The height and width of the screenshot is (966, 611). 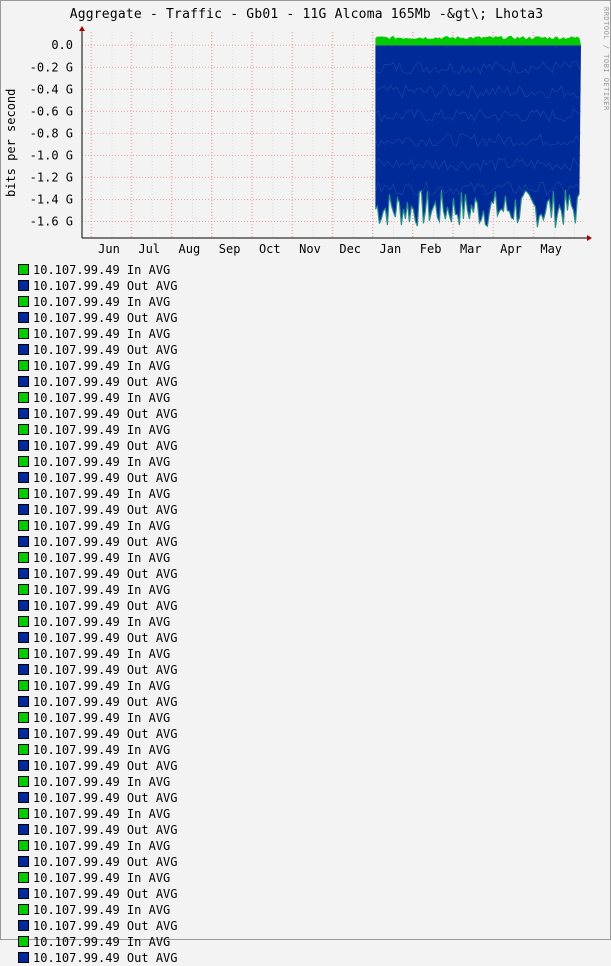 I want to click on series-layer, so click(x=477, y=131).